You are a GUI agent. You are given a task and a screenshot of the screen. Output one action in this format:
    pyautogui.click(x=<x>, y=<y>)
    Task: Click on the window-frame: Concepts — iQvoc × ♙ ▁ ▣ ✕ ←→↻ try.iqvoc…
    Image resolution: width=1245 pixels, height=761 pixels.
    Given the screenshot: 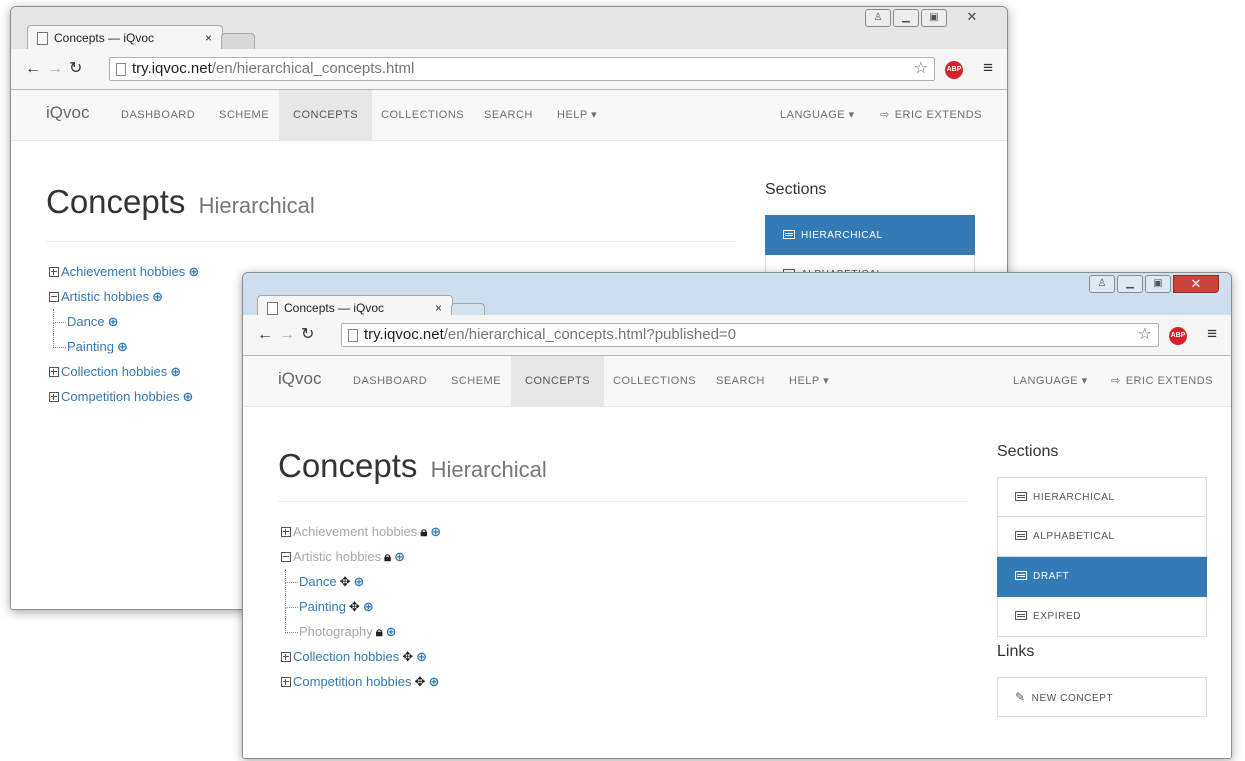 What is the action you would take?
    pyautogui.click(x=509, y=48)
    